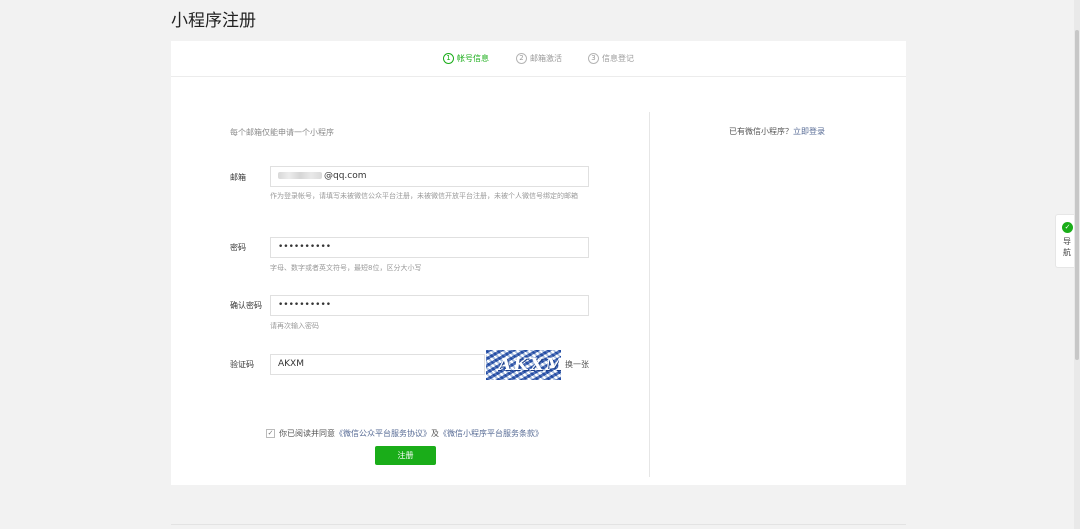  Describe the element at coordinates (346, 268) in the screenshot. I see `password-tip: 字母、数字或者英文符号，最短8位，区分大小写` at that location.